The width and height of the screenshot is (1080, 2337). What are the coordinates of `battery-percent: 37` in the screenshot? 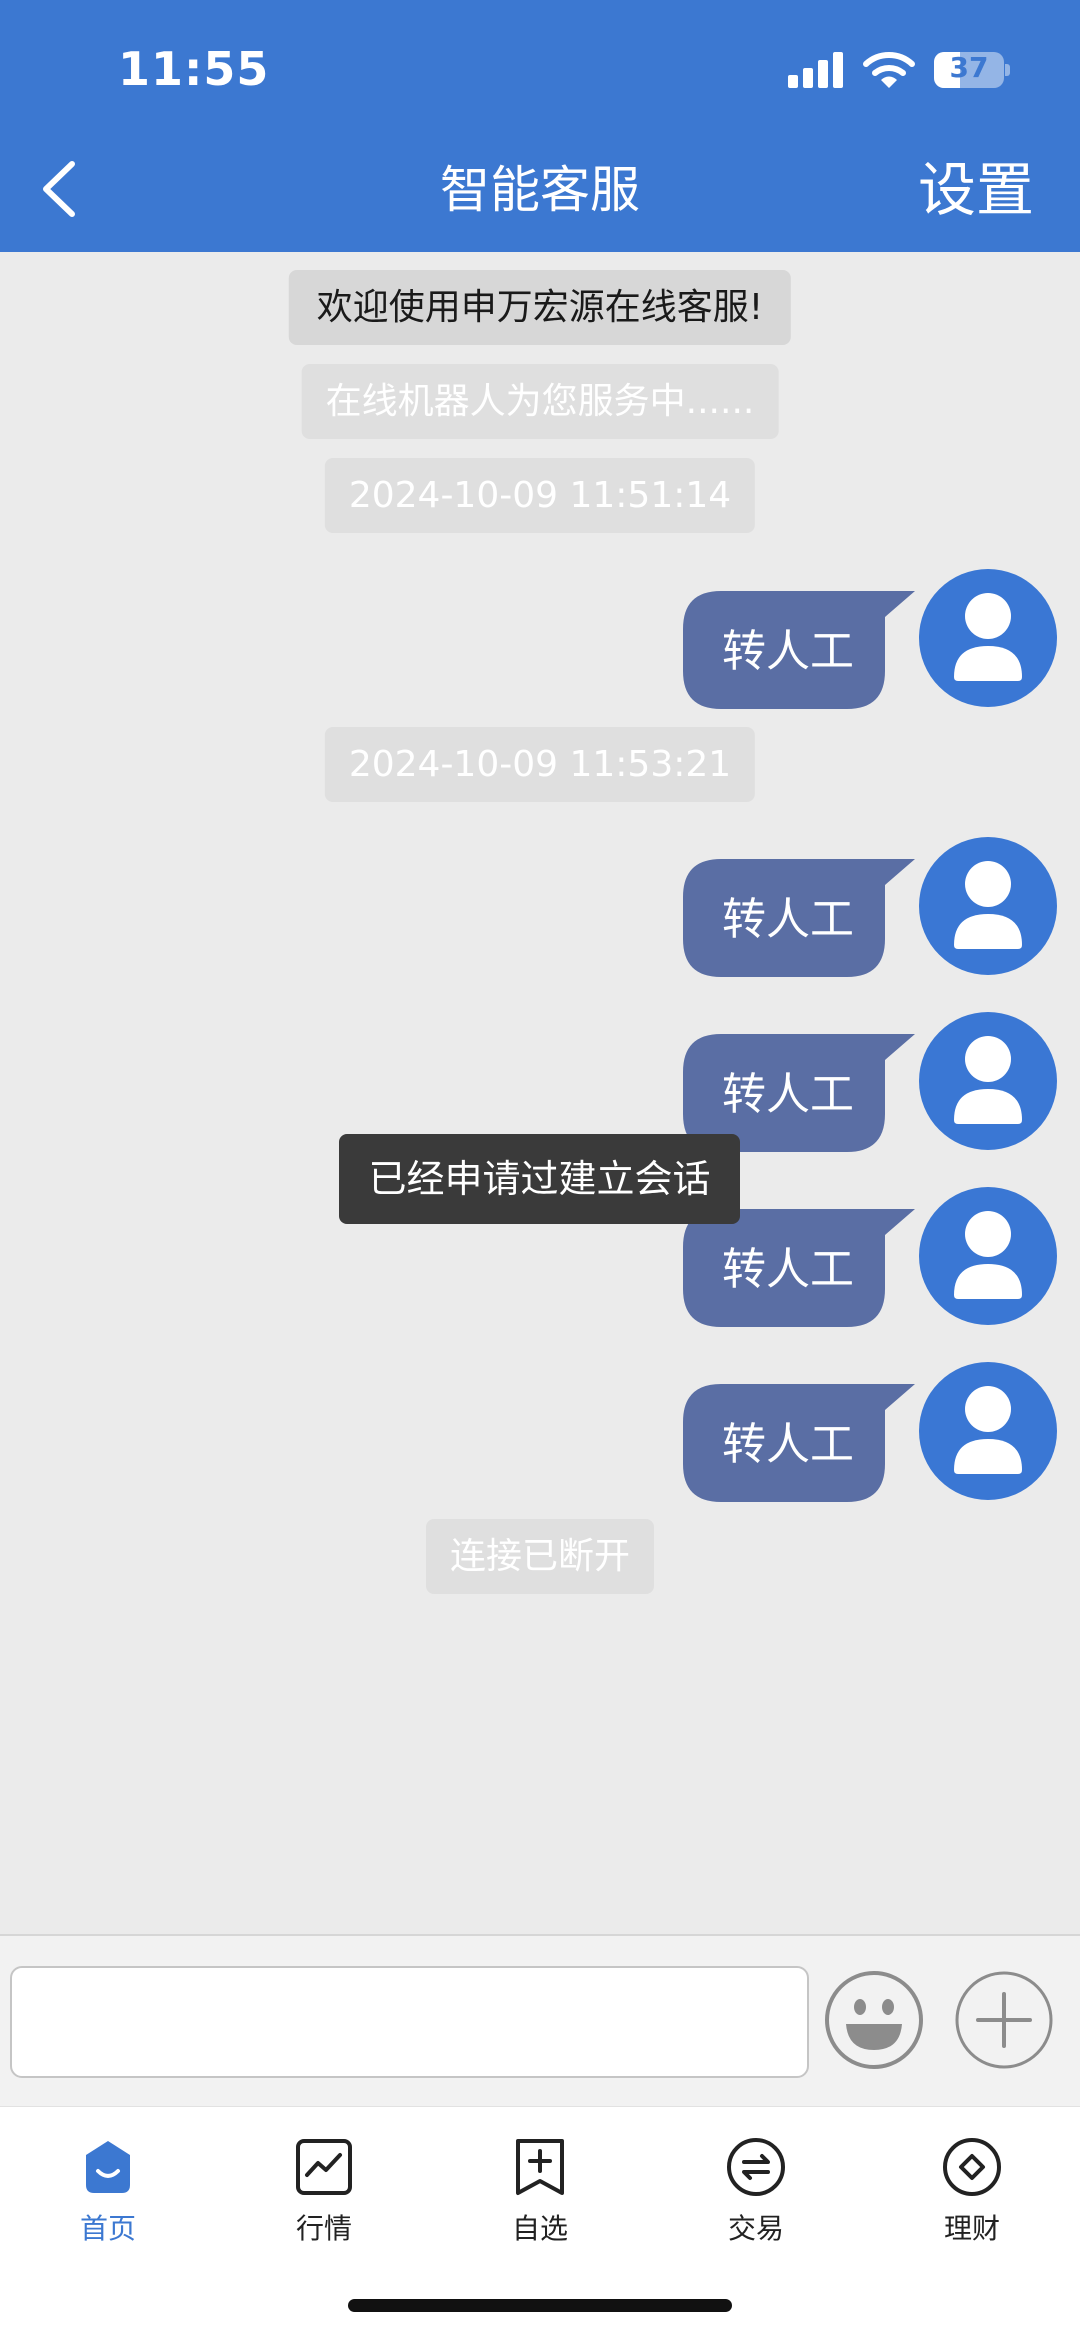 It's located at (969, 67).